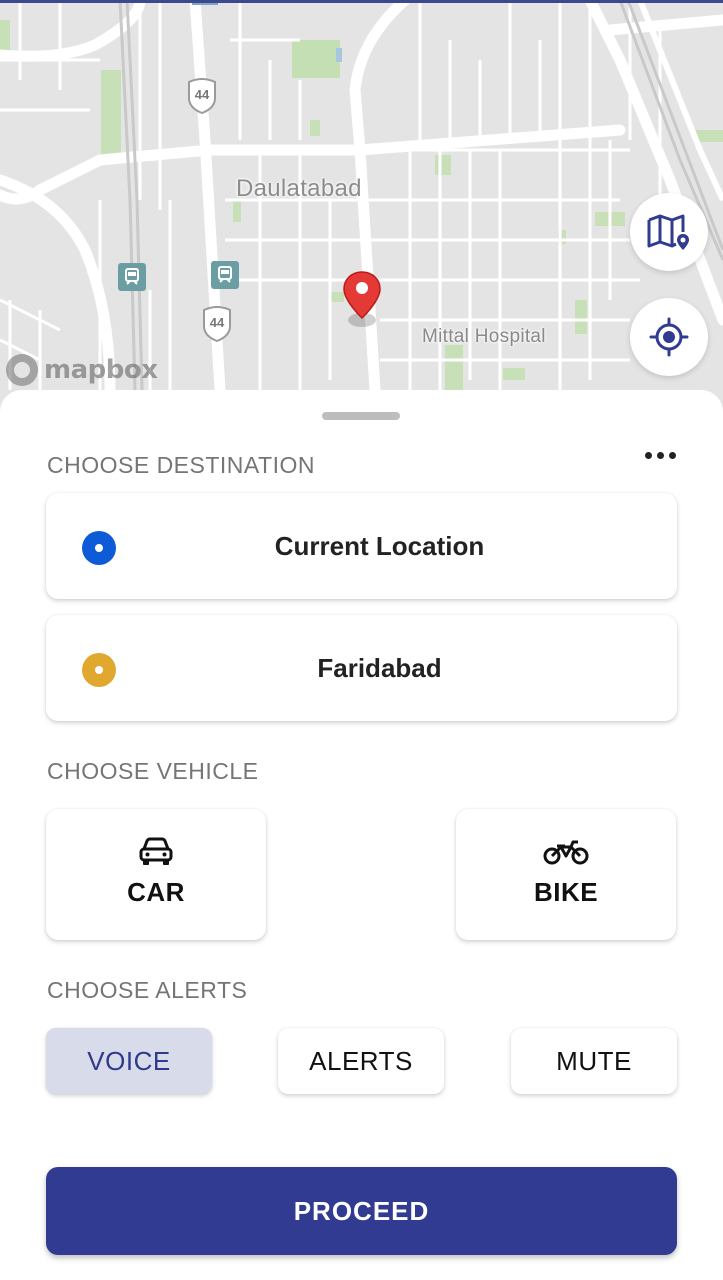 This screenshot has height=1280, width=723. Describe the element at coordinates (566, 892) in the screenshot. I see `vehicle-label: BIKE` at that location.